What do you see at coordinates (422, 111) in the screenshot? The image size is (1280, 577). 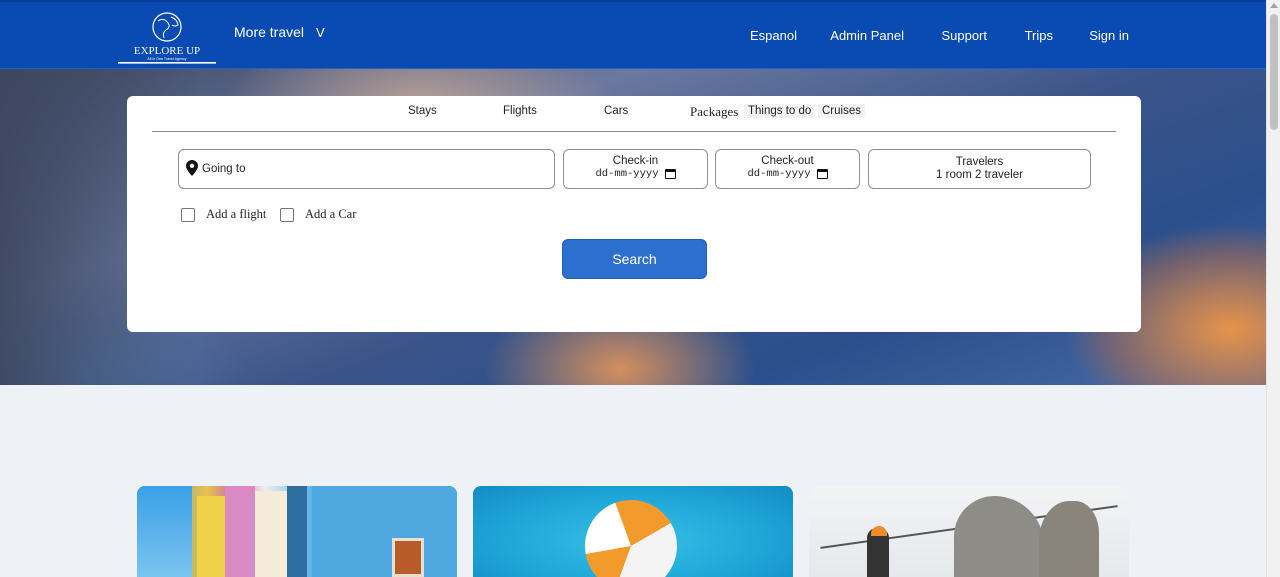 I see `tab-stays: Stays` at bounding box center [422, 111].